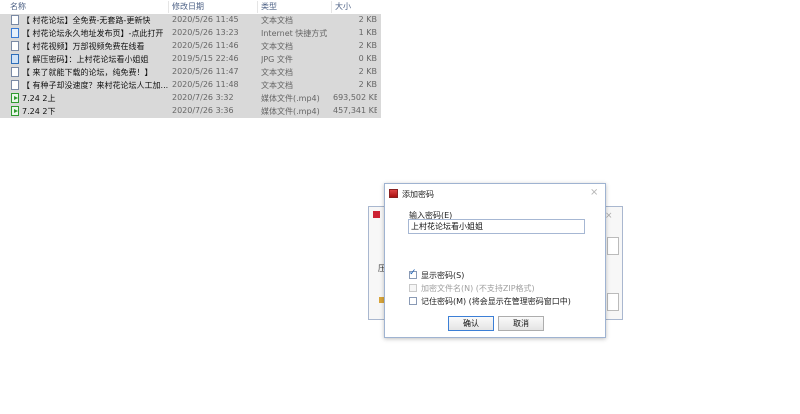 Image resolution: width=800 pixels, height=414 pixels. Describe the element at coordinates (87, 72) in the screenshot. I see `file-name: 【 来了就能下载的论坛，纯免费！】` at that location.